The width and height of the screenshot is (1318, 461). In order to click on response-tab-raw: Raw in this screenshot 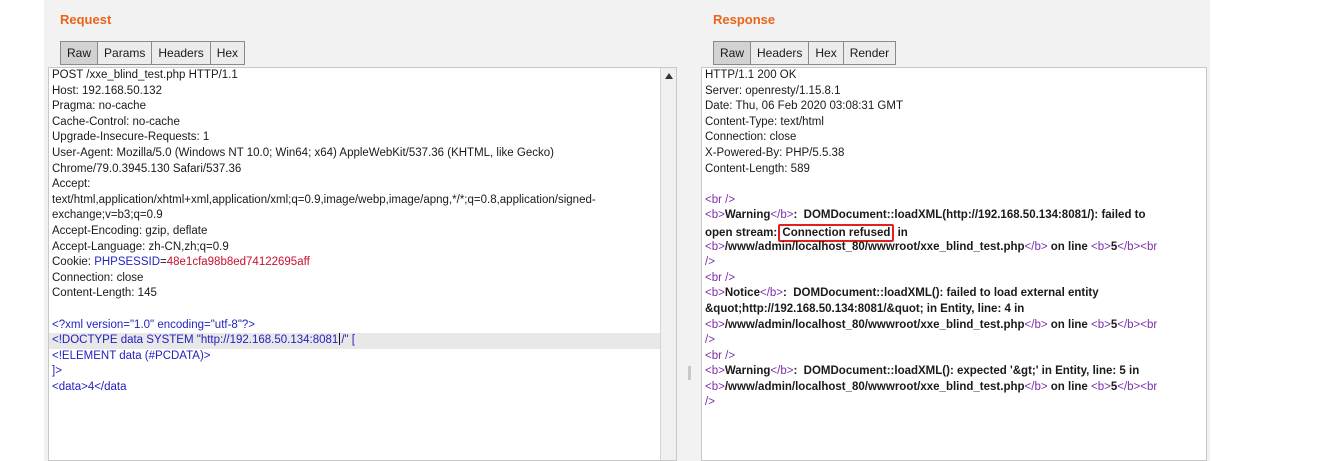, I will do `click(732, 53)`.